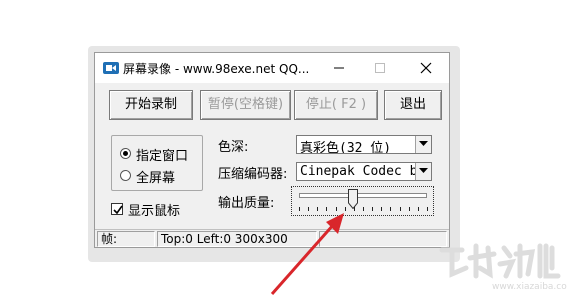 The width and height of the screenshot is (567, 300). Describe the element at coordinates (156, 178) in the screenshot. I see `radio-label: 全屏幕` at that location.